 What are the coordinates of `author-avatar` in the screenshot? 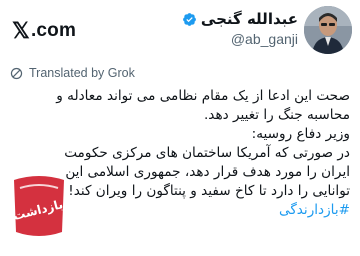 It's located at (328, 30).